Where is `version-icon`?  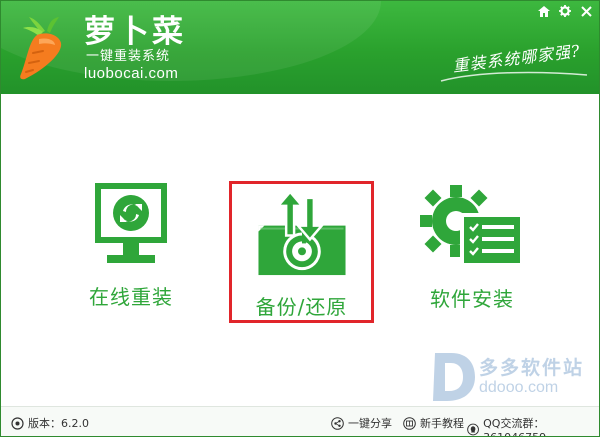 version-icon is located at coordinates (17, 423).